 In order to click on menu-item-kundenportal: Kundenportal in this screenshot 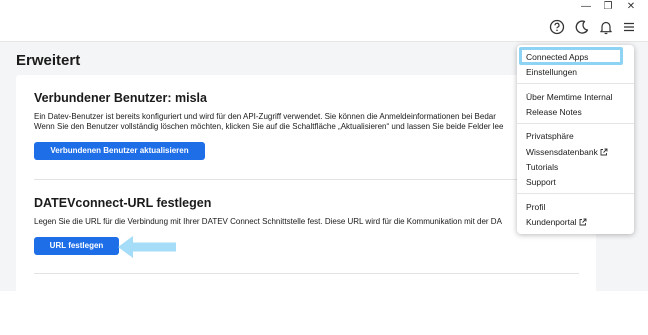, I will do `click(556, 222)`.